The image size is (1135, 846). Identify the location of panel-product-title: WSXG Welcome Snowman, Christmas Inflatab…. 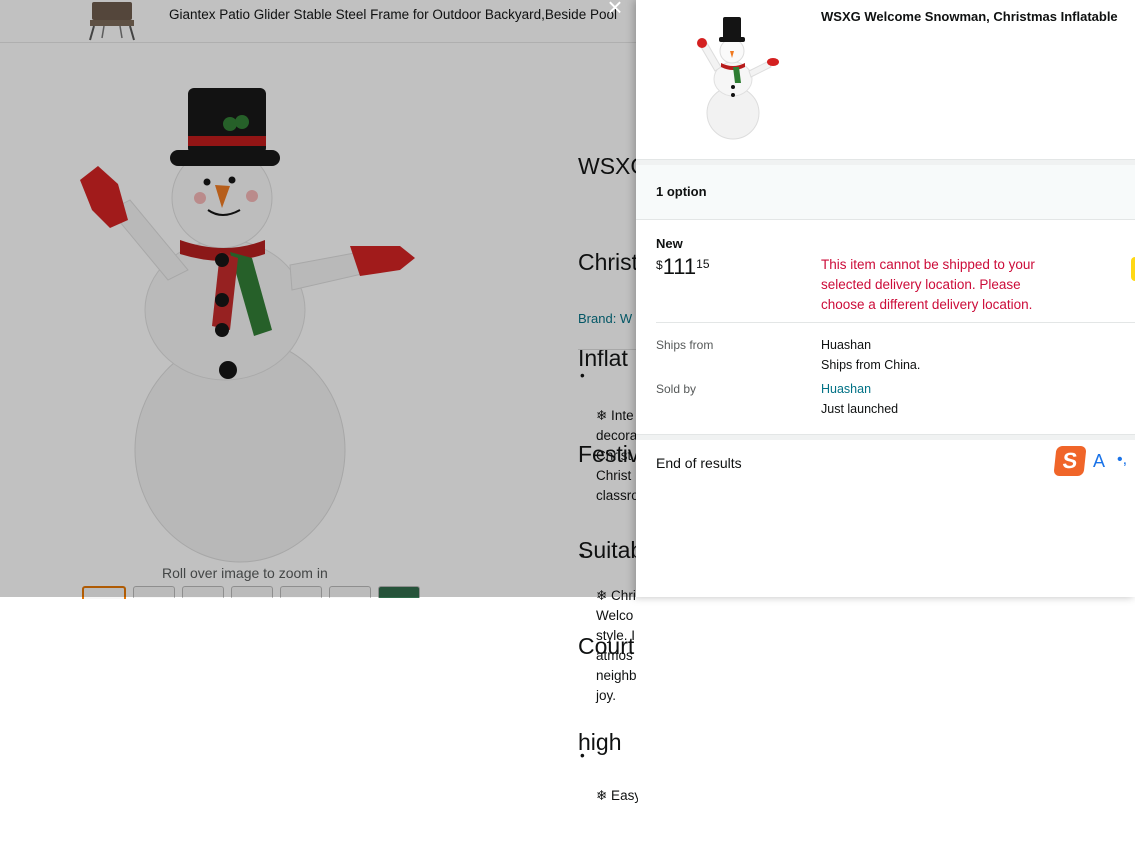
(969, 16).